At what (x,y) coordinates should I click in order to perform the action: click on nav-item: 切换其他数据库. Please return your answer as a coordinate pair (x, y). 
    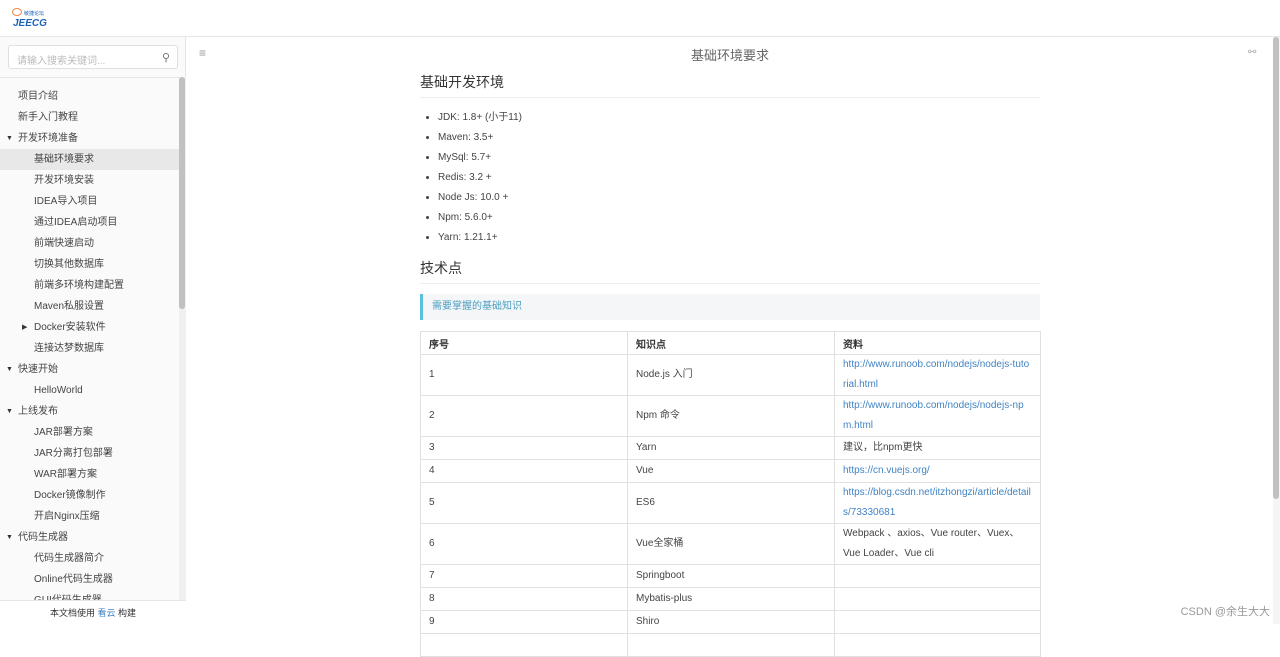
    Looking at the image, I should click on (90, 264).